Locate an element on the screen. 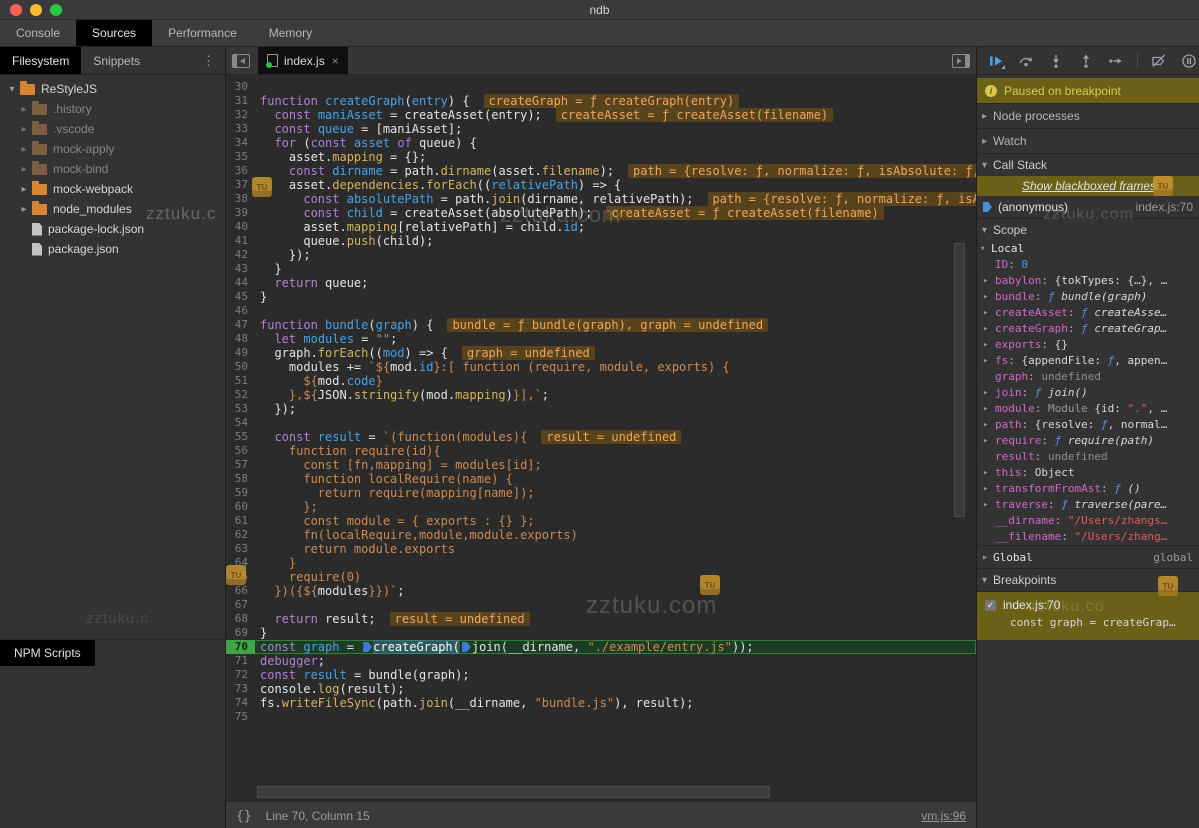 The height and width of the screenshot is (828, 1199). section-breakpoints: ▾ Breakpoints is located at coordinates (1088, 580).